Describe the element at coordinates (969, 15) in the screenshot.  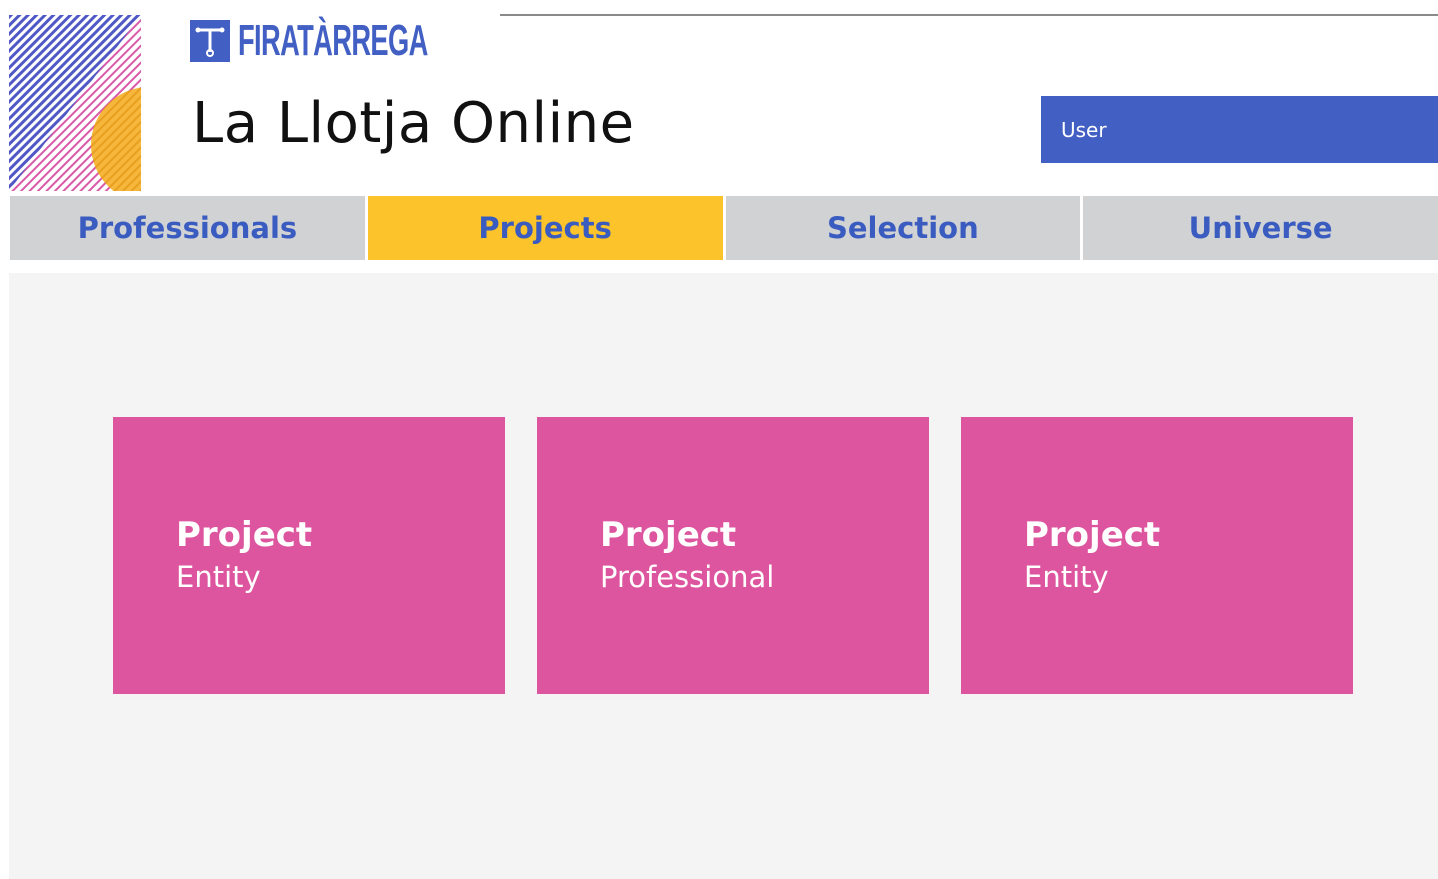
I see `header-divider` at that location.